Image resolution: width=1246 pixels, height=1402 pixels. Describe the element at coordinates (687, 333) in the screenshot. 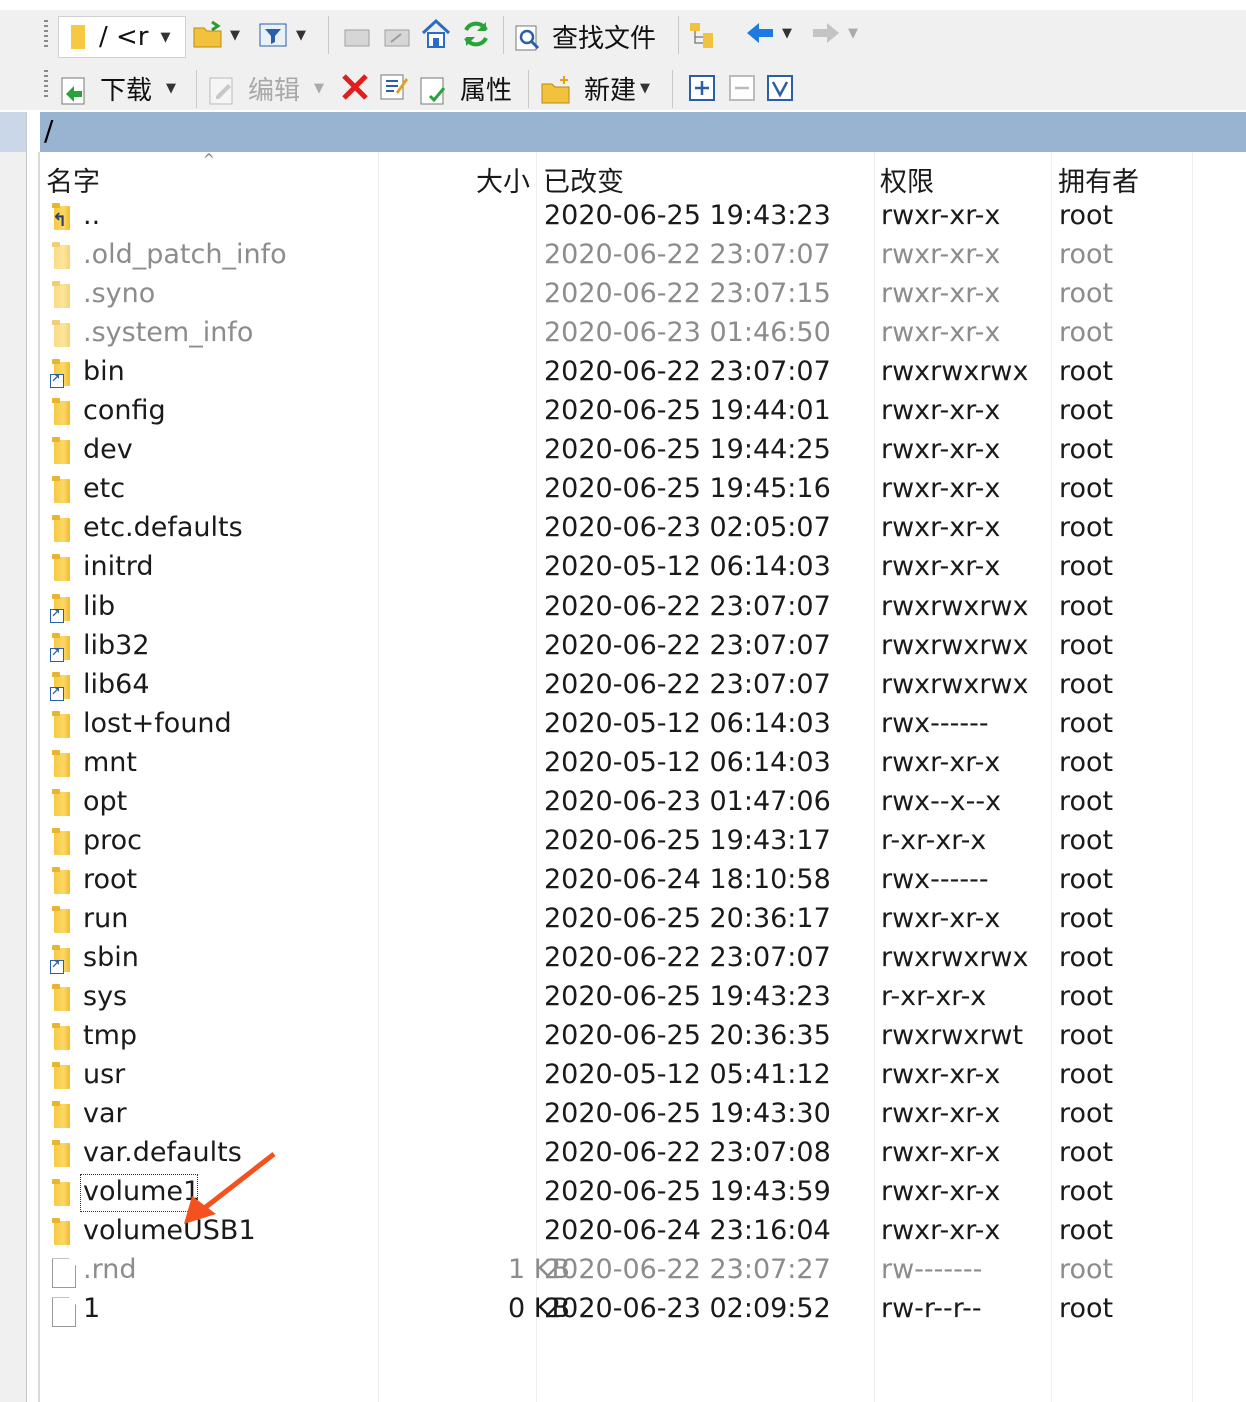

I see `cell-modified: 2020-06-23 01:46:50` at that location.